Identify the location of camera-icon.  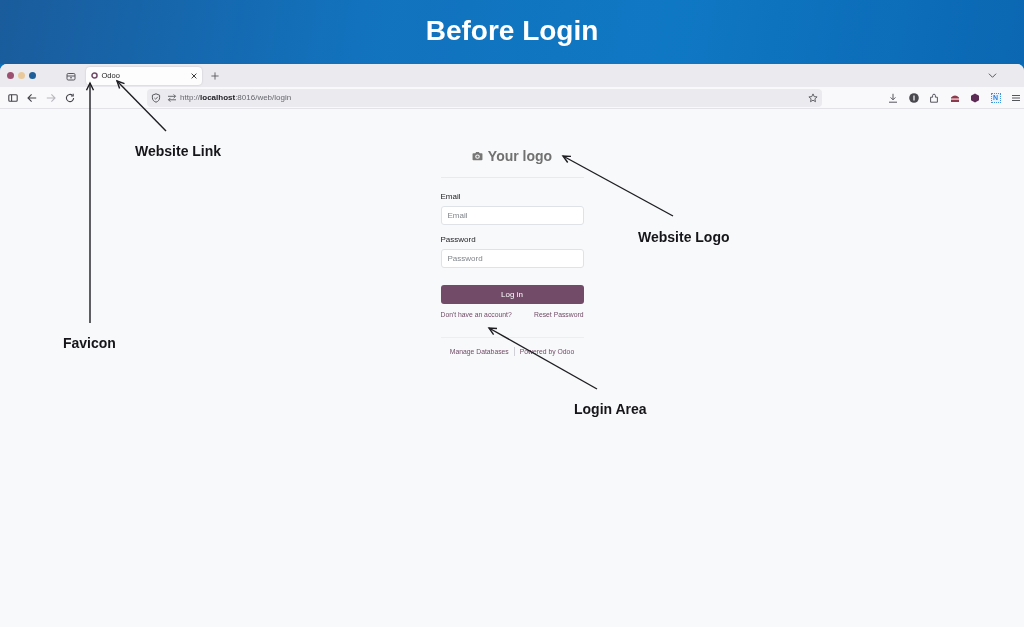
(477, 156).